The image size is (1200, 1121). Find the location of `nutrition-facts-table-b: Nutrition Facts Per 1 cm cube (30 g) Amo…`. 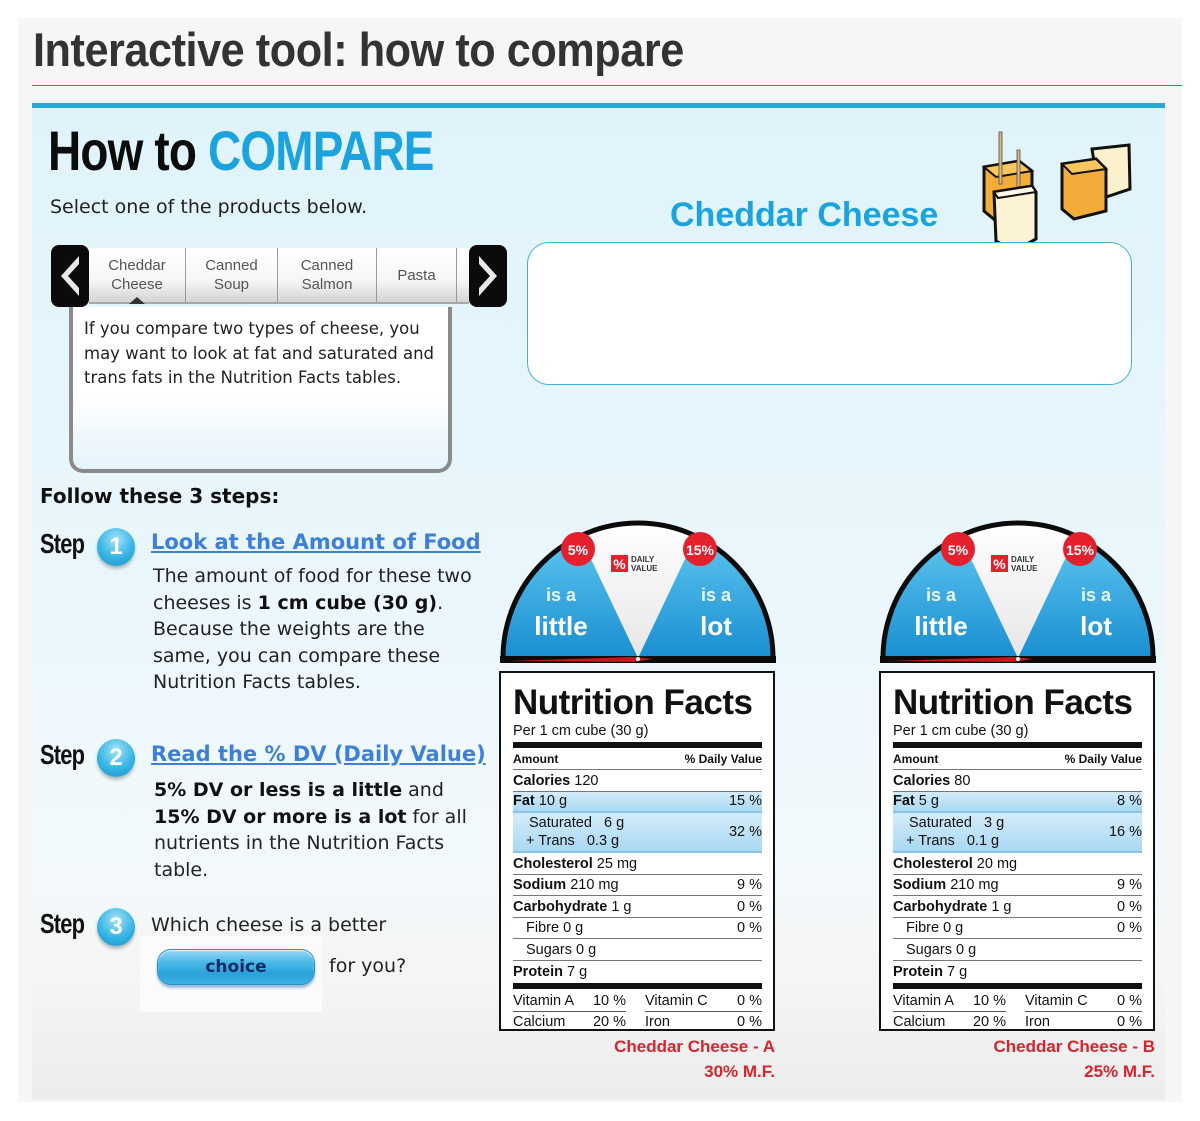

nutrition-facts-table-b: Nutrition Facts Per 1 cm cube (30 g) Amo… is located at coordinates (1017, 851).